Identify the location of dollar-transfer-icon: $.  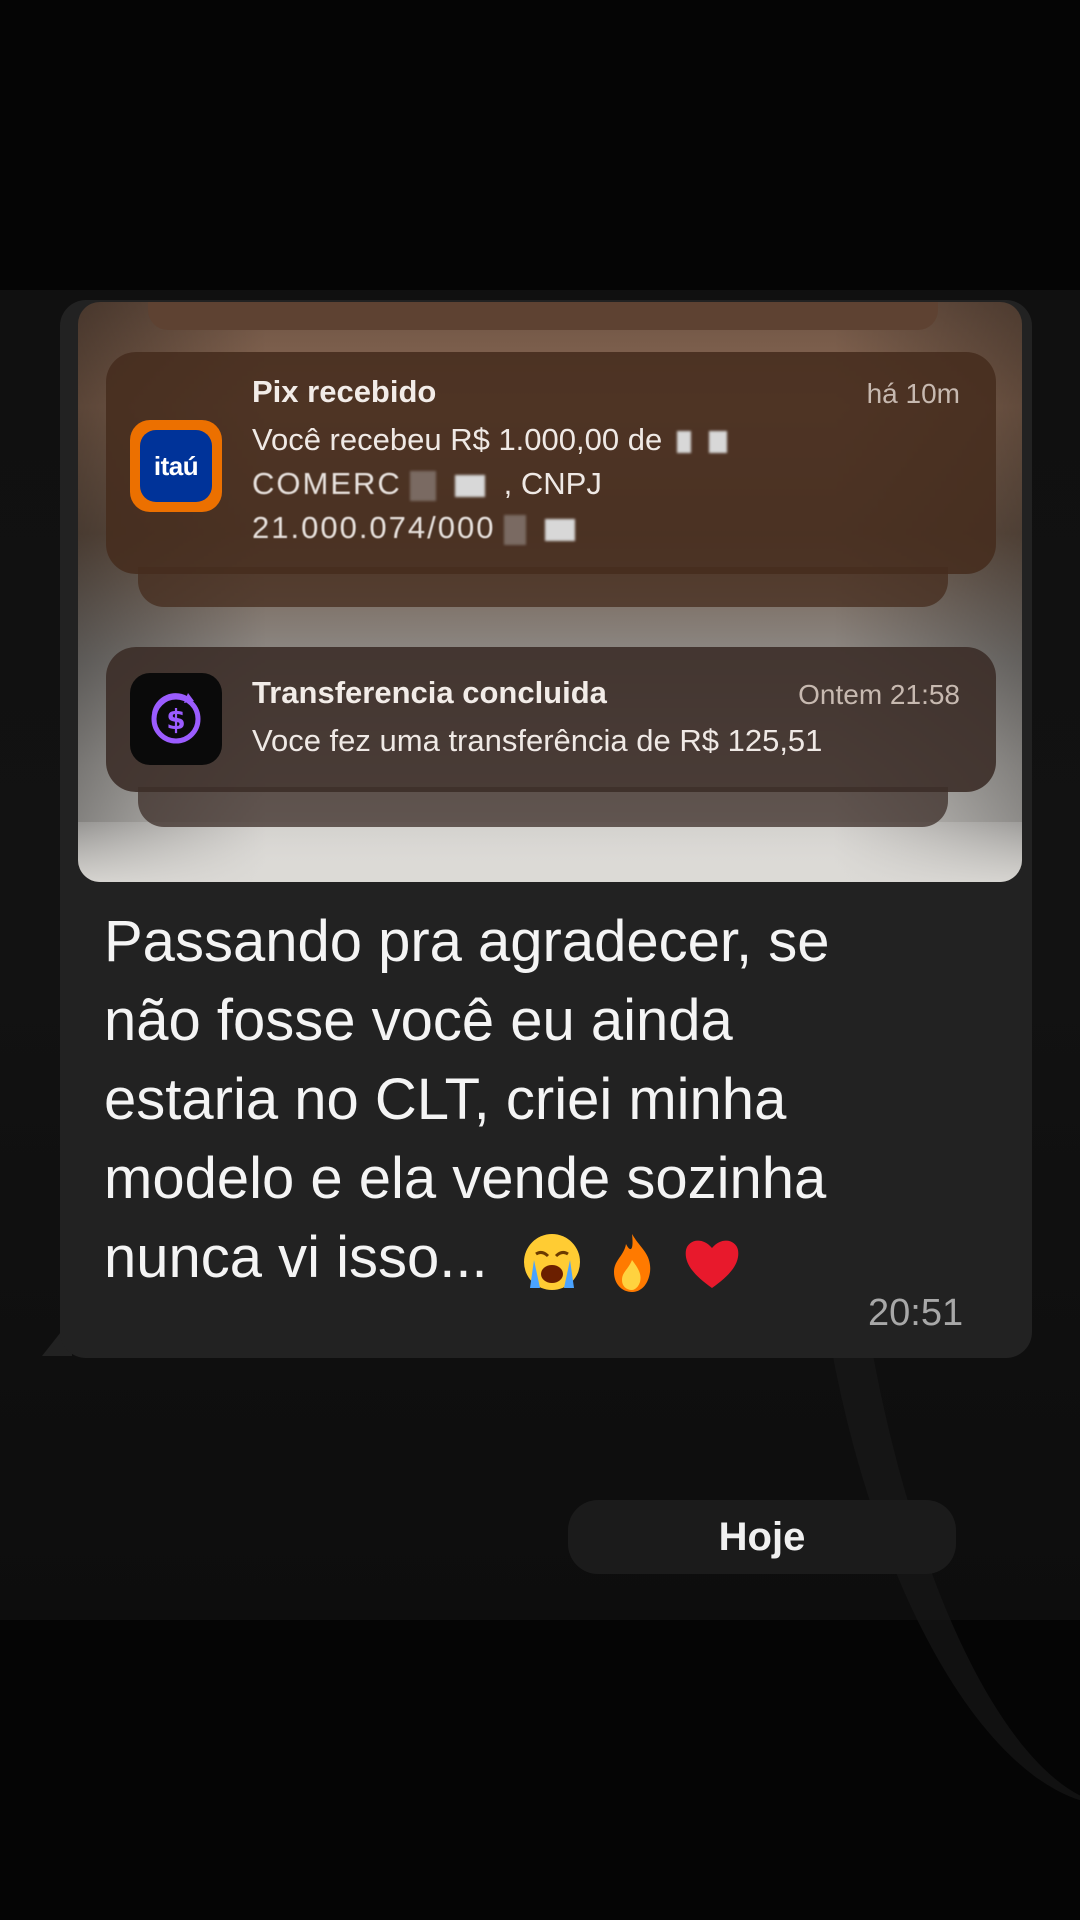
(176, 719).